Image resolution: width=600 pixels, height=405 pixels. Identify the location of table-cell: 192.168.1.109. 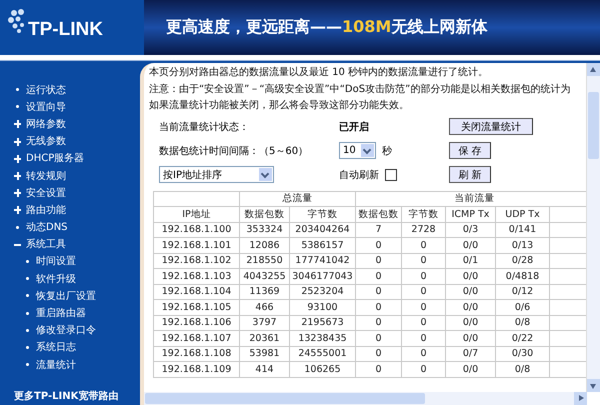
(197, 369).